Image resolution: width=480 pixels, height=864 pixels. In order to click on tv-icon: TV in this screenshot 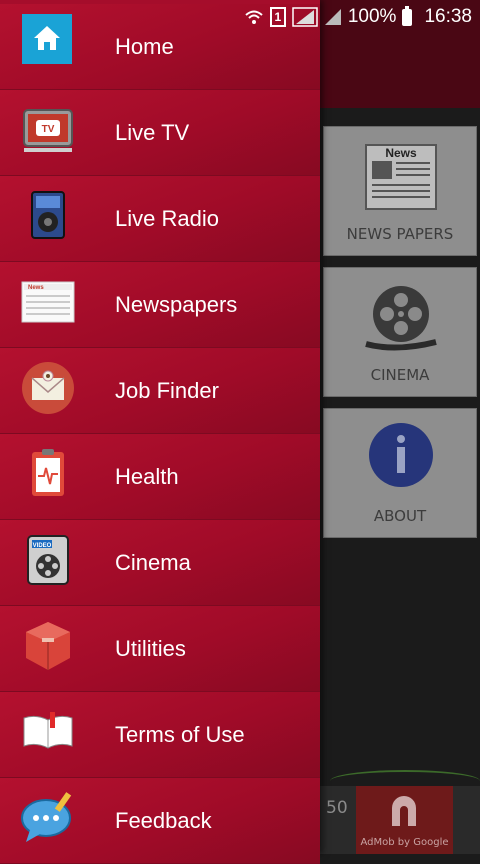, I will do `click(48, 130)`.